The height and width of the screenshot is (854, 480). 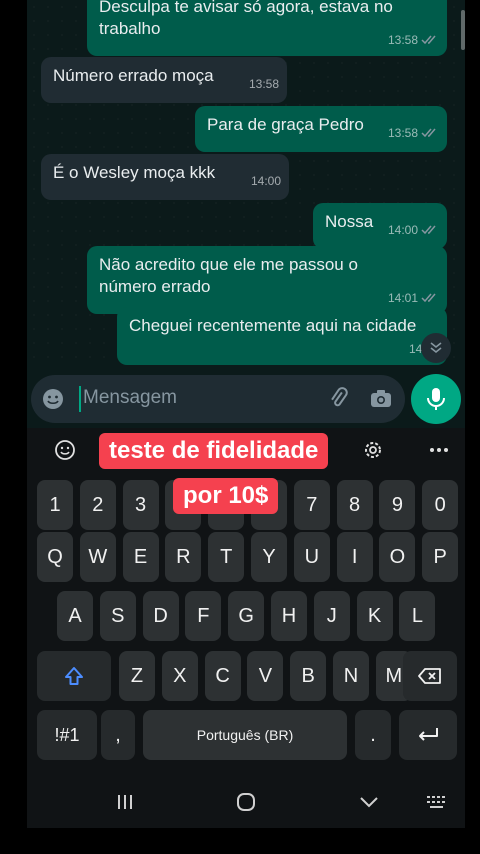 I want to click on system-navigation-bar, so click(x=246, y=801).